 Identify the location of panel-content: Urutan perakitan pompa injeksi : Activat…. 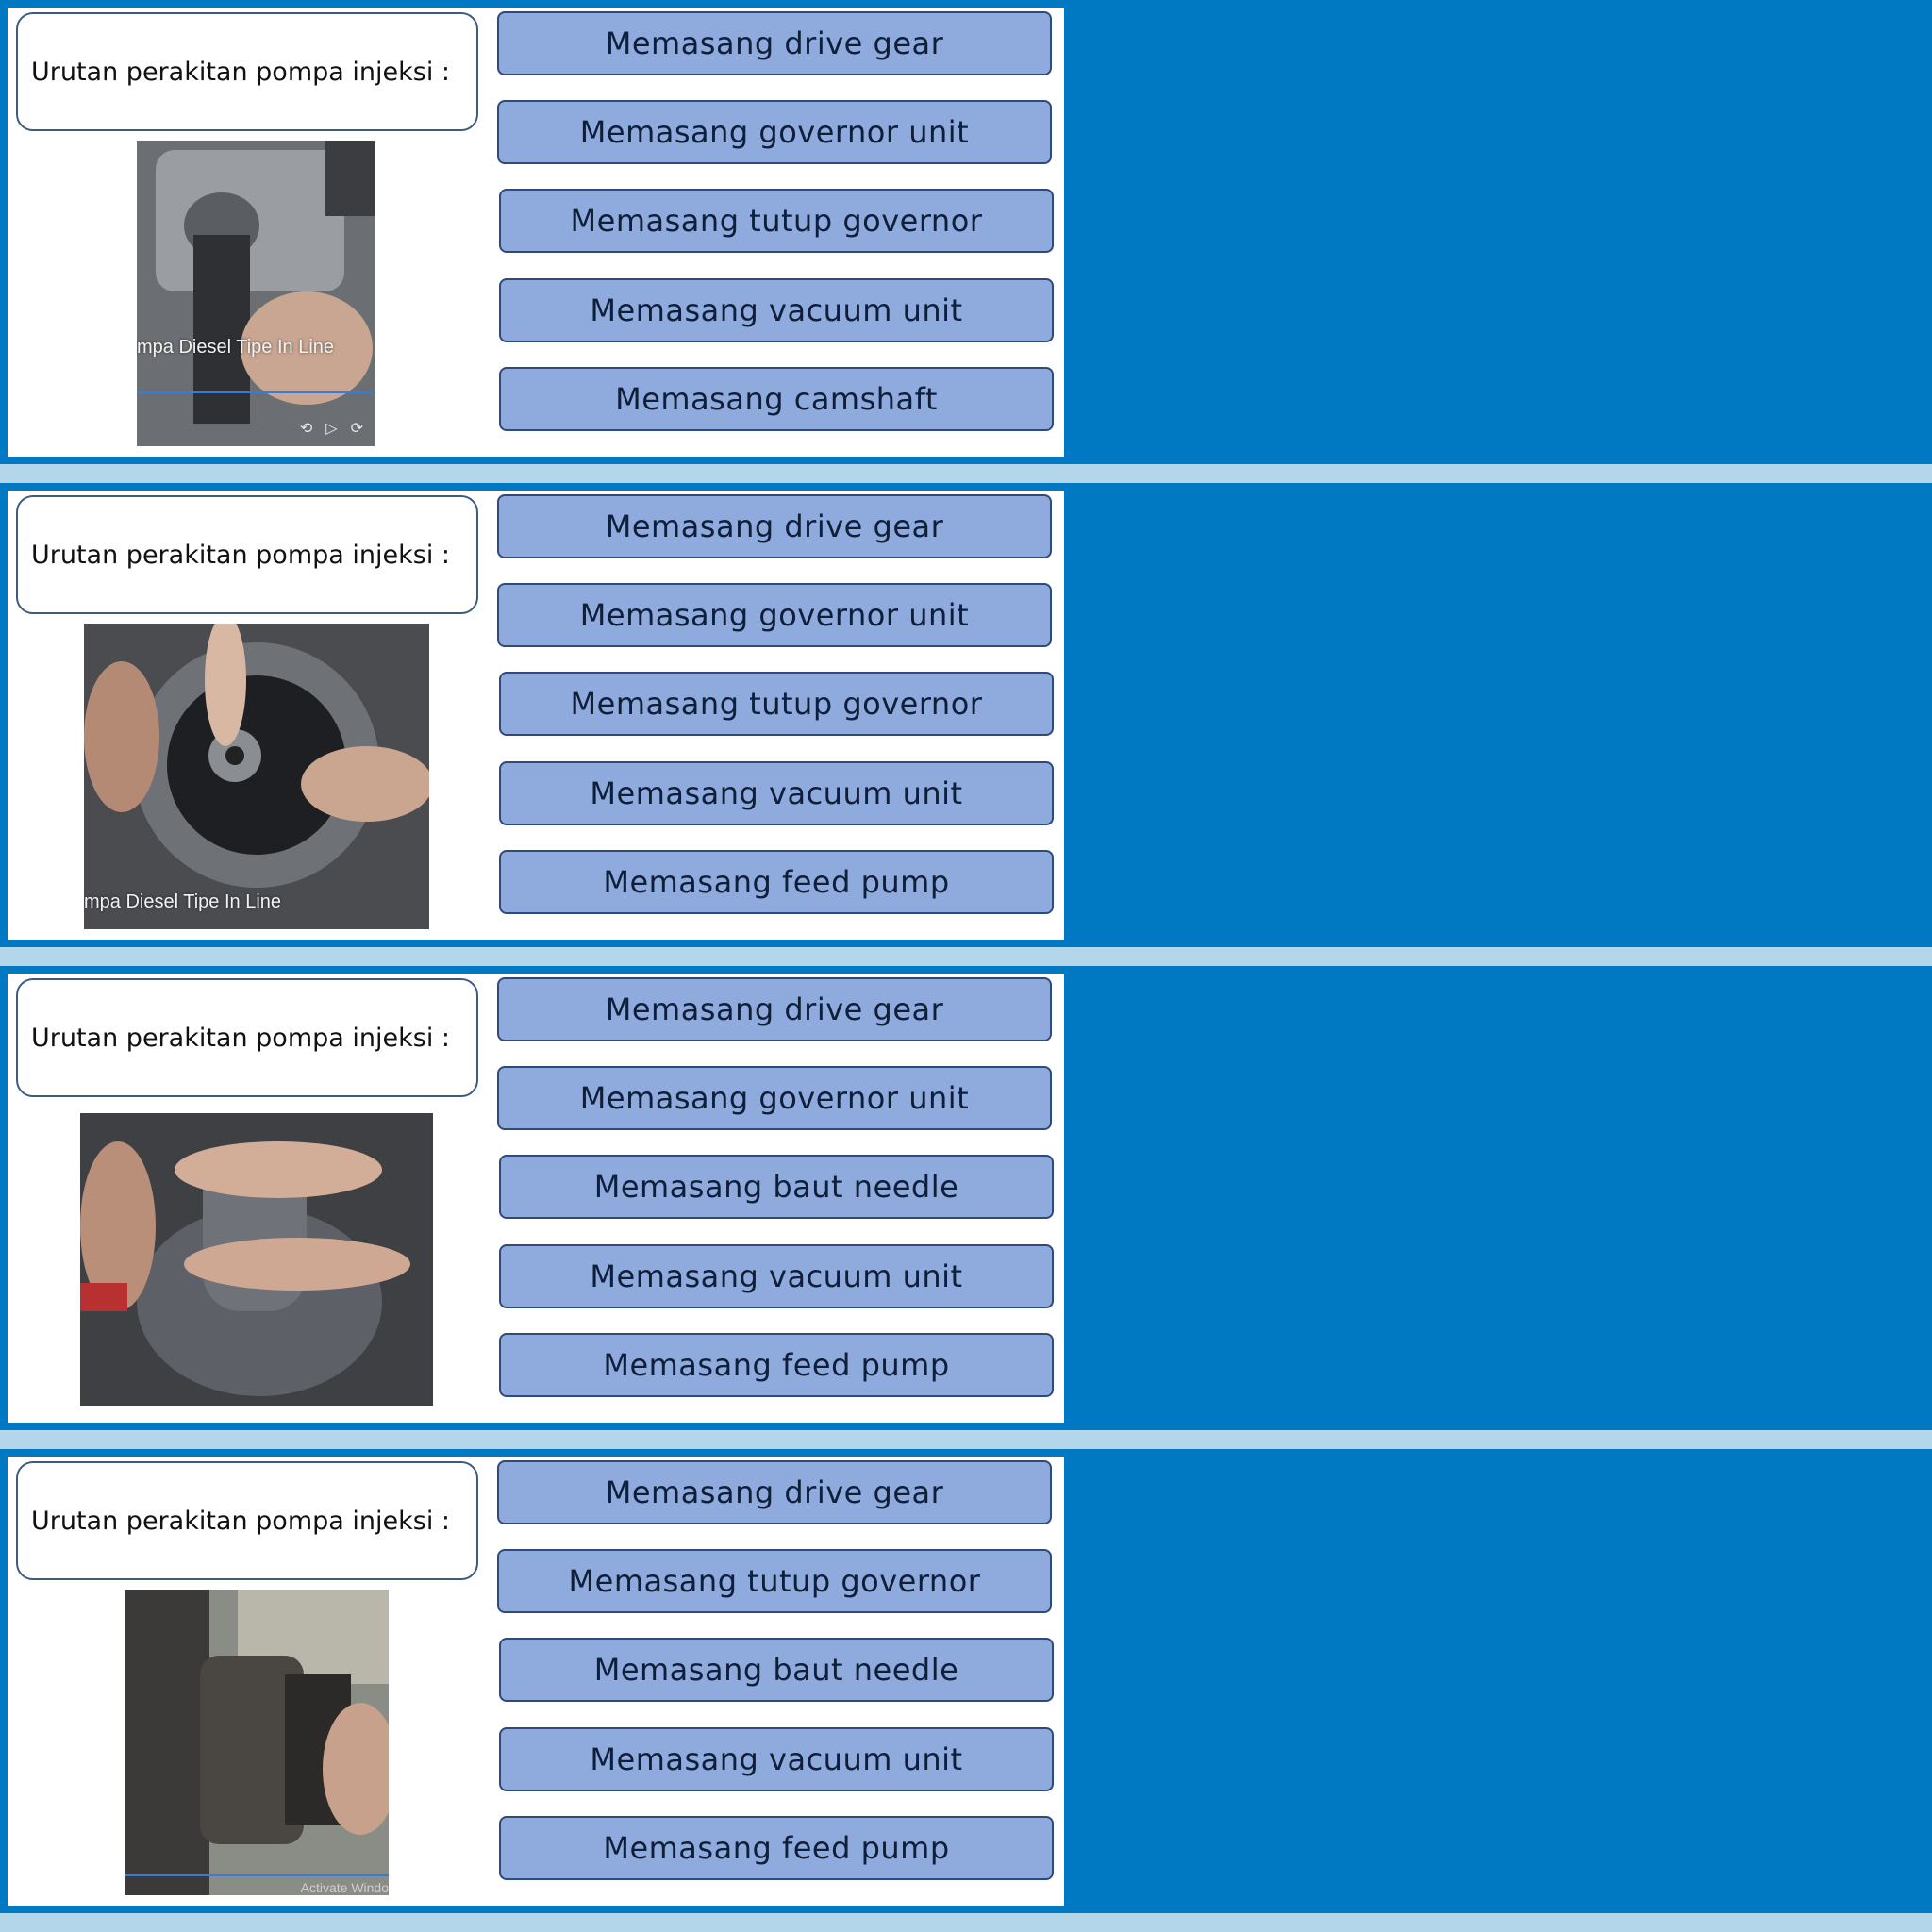
(536, 1682).